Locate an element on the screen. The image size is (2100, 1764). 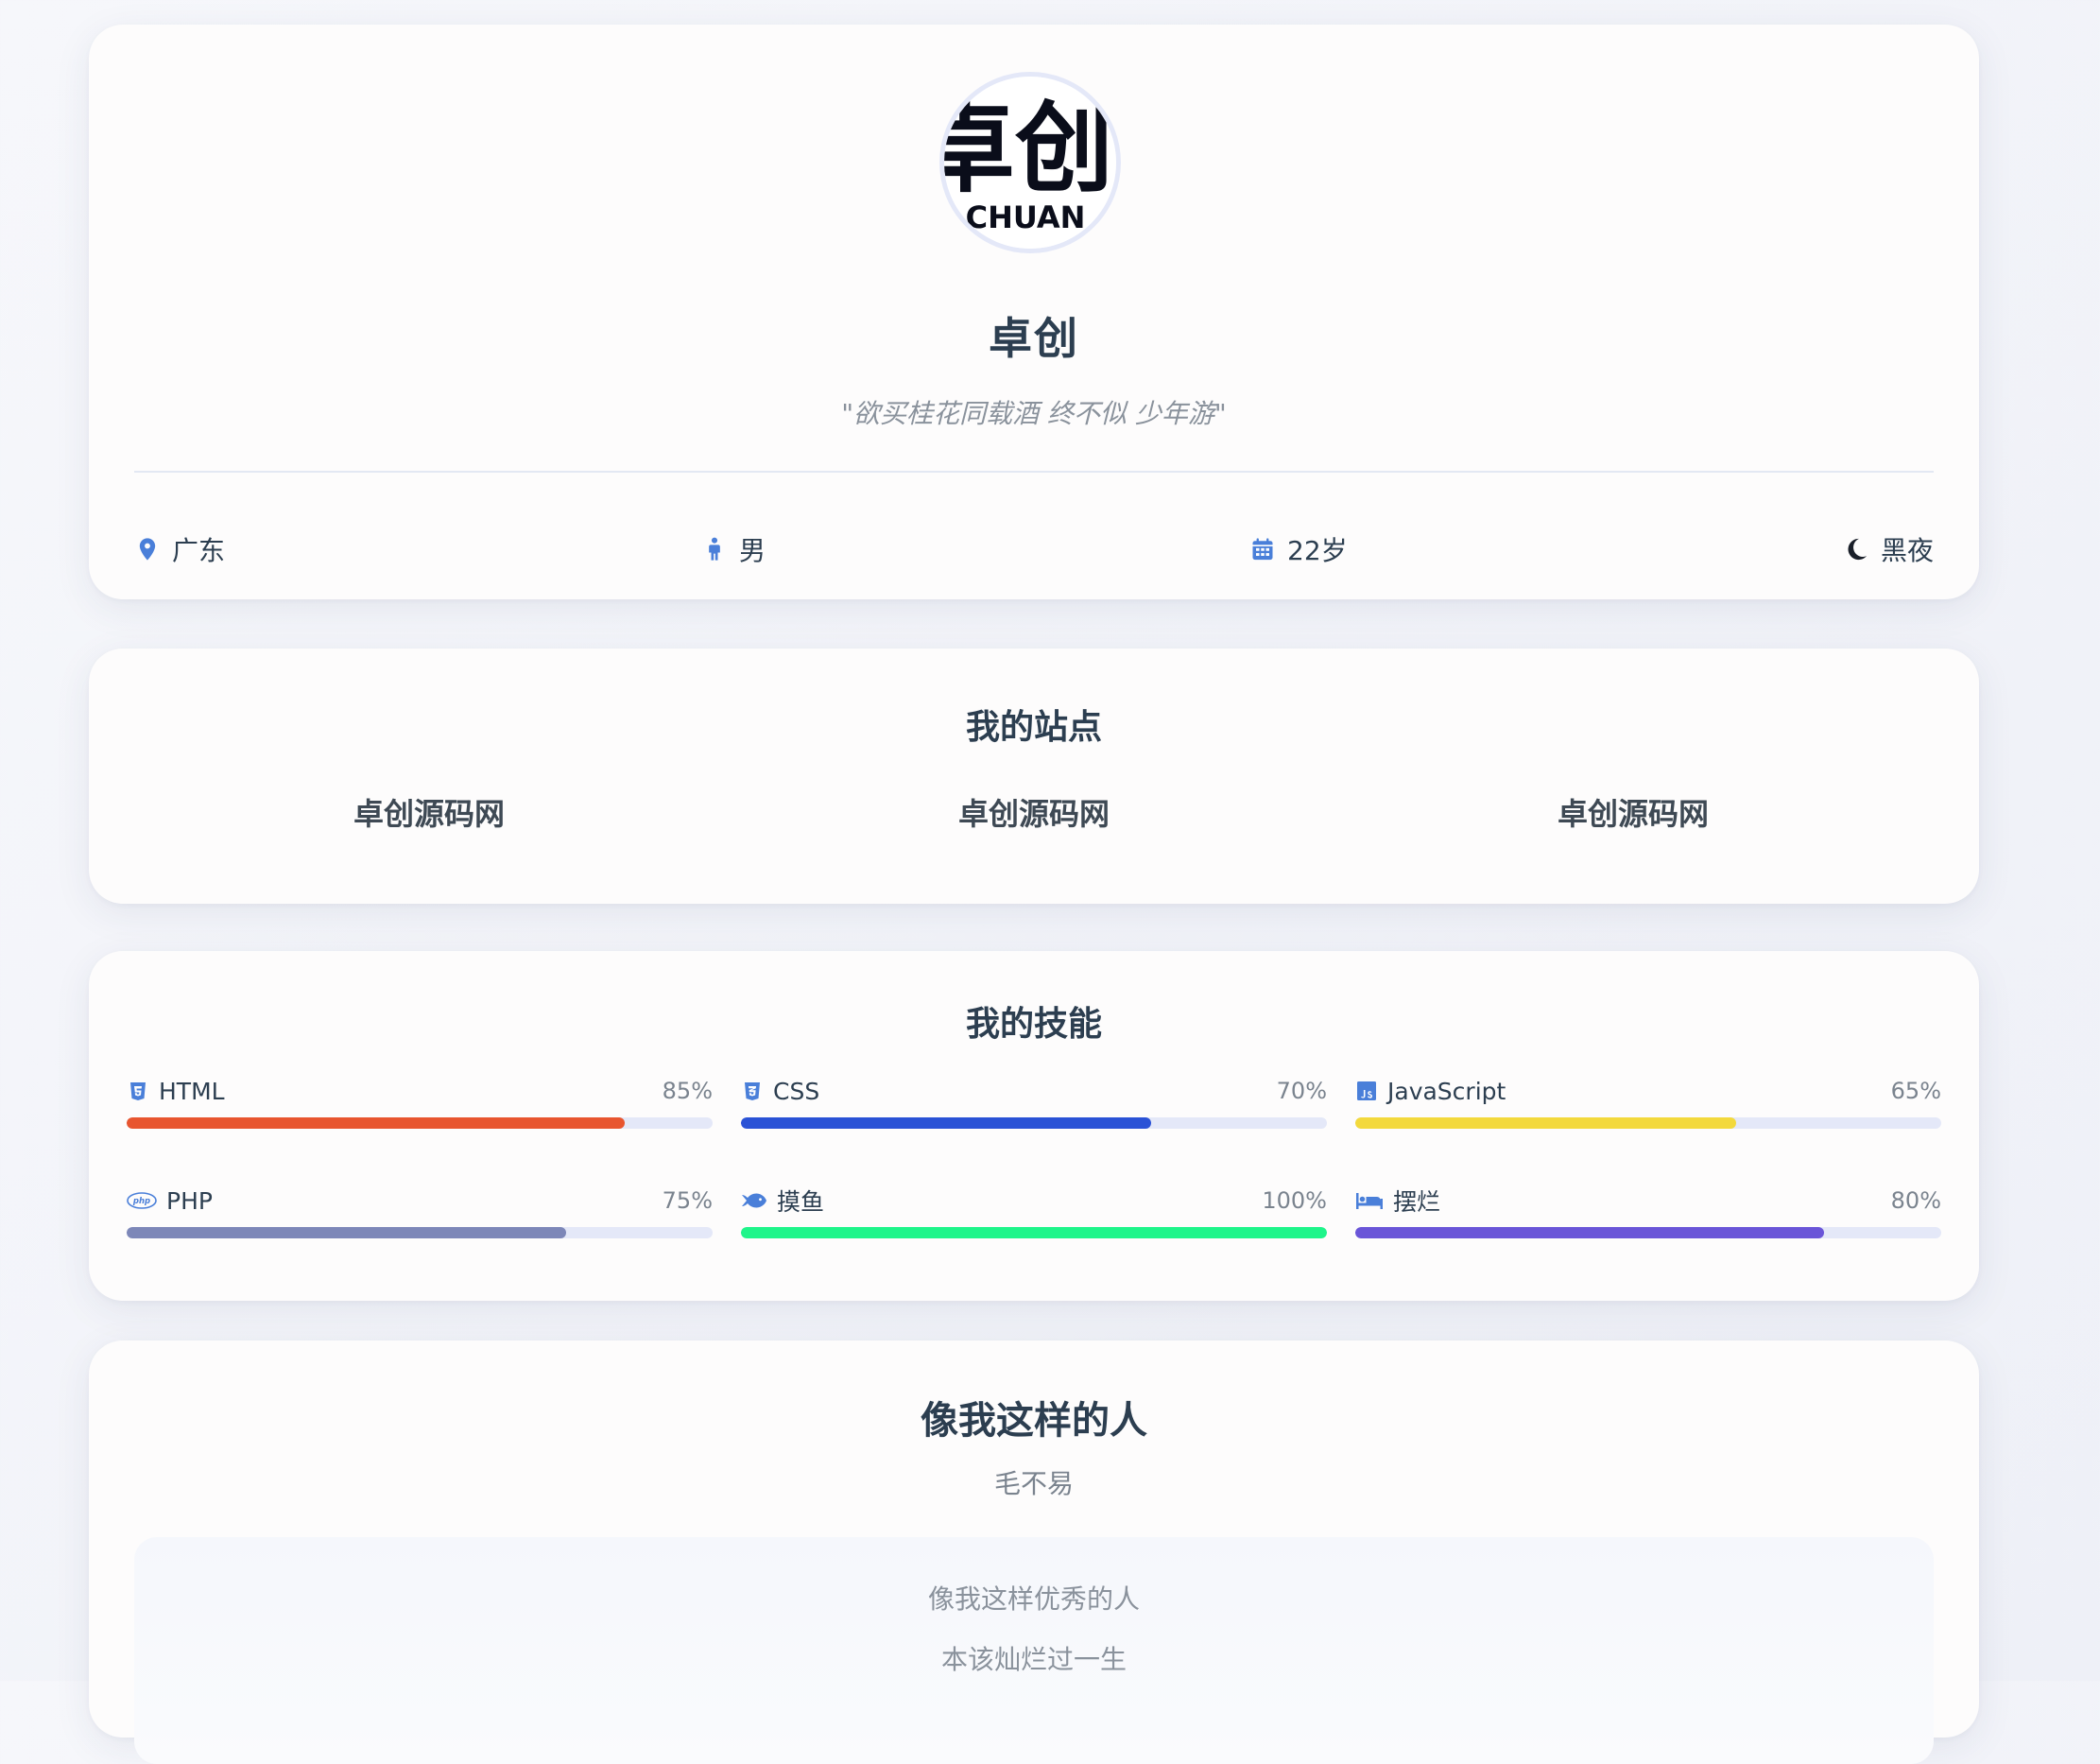
sites-card: 我的站点 卓创源码网 卓创源码网 卓创源码网 is located at coordinates (1034, 776).